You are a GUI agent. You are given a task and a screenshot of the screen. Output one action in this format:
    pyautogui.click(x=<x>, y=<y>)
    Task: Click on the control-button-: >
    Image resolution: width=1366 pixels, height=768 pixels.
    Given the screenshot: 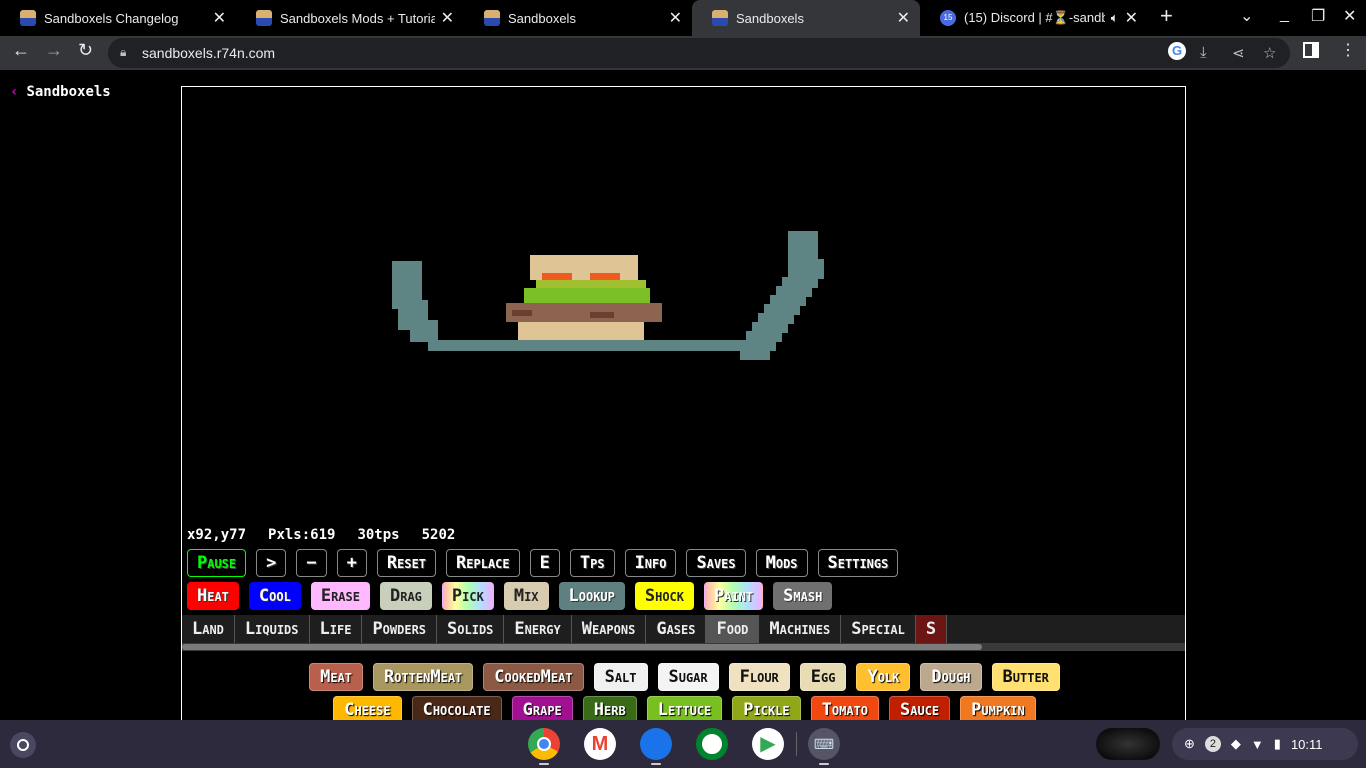 What is the action you would take?
    pyautogui.click(x=271, y=563)
    